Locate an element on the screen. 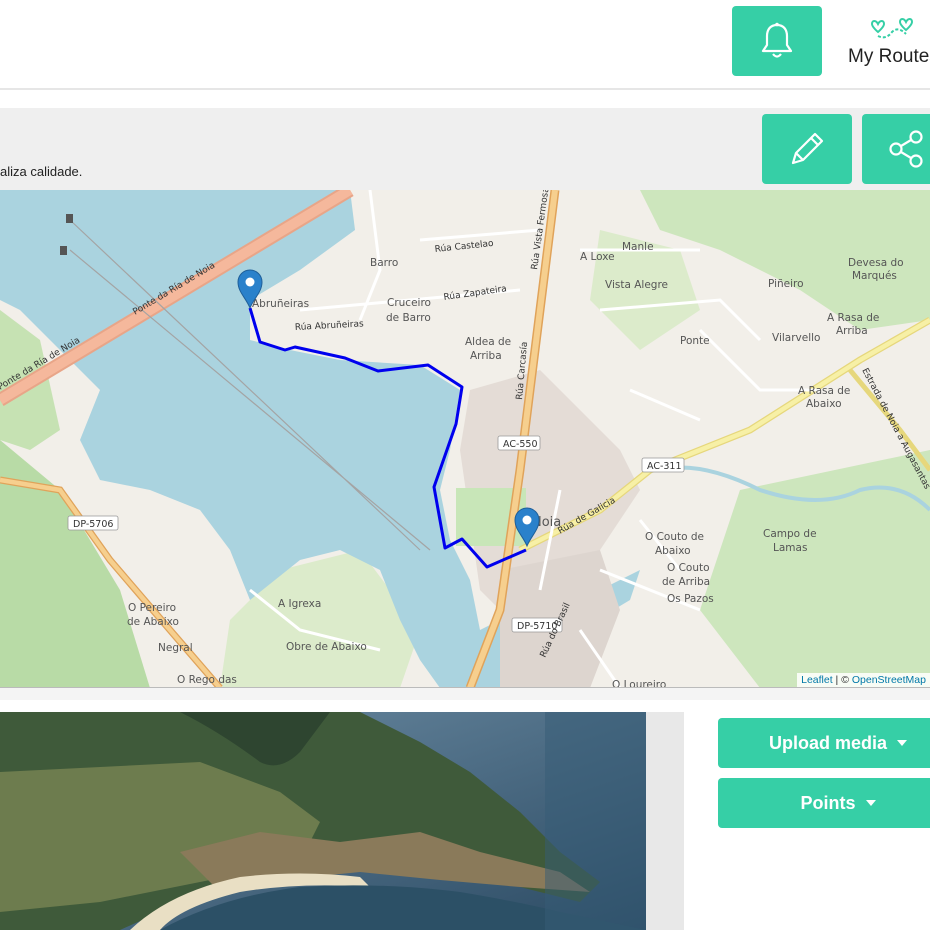 This screenshot has width=930, height=930. leaflet-link: Leaflet is located at coordinates (817, 680).